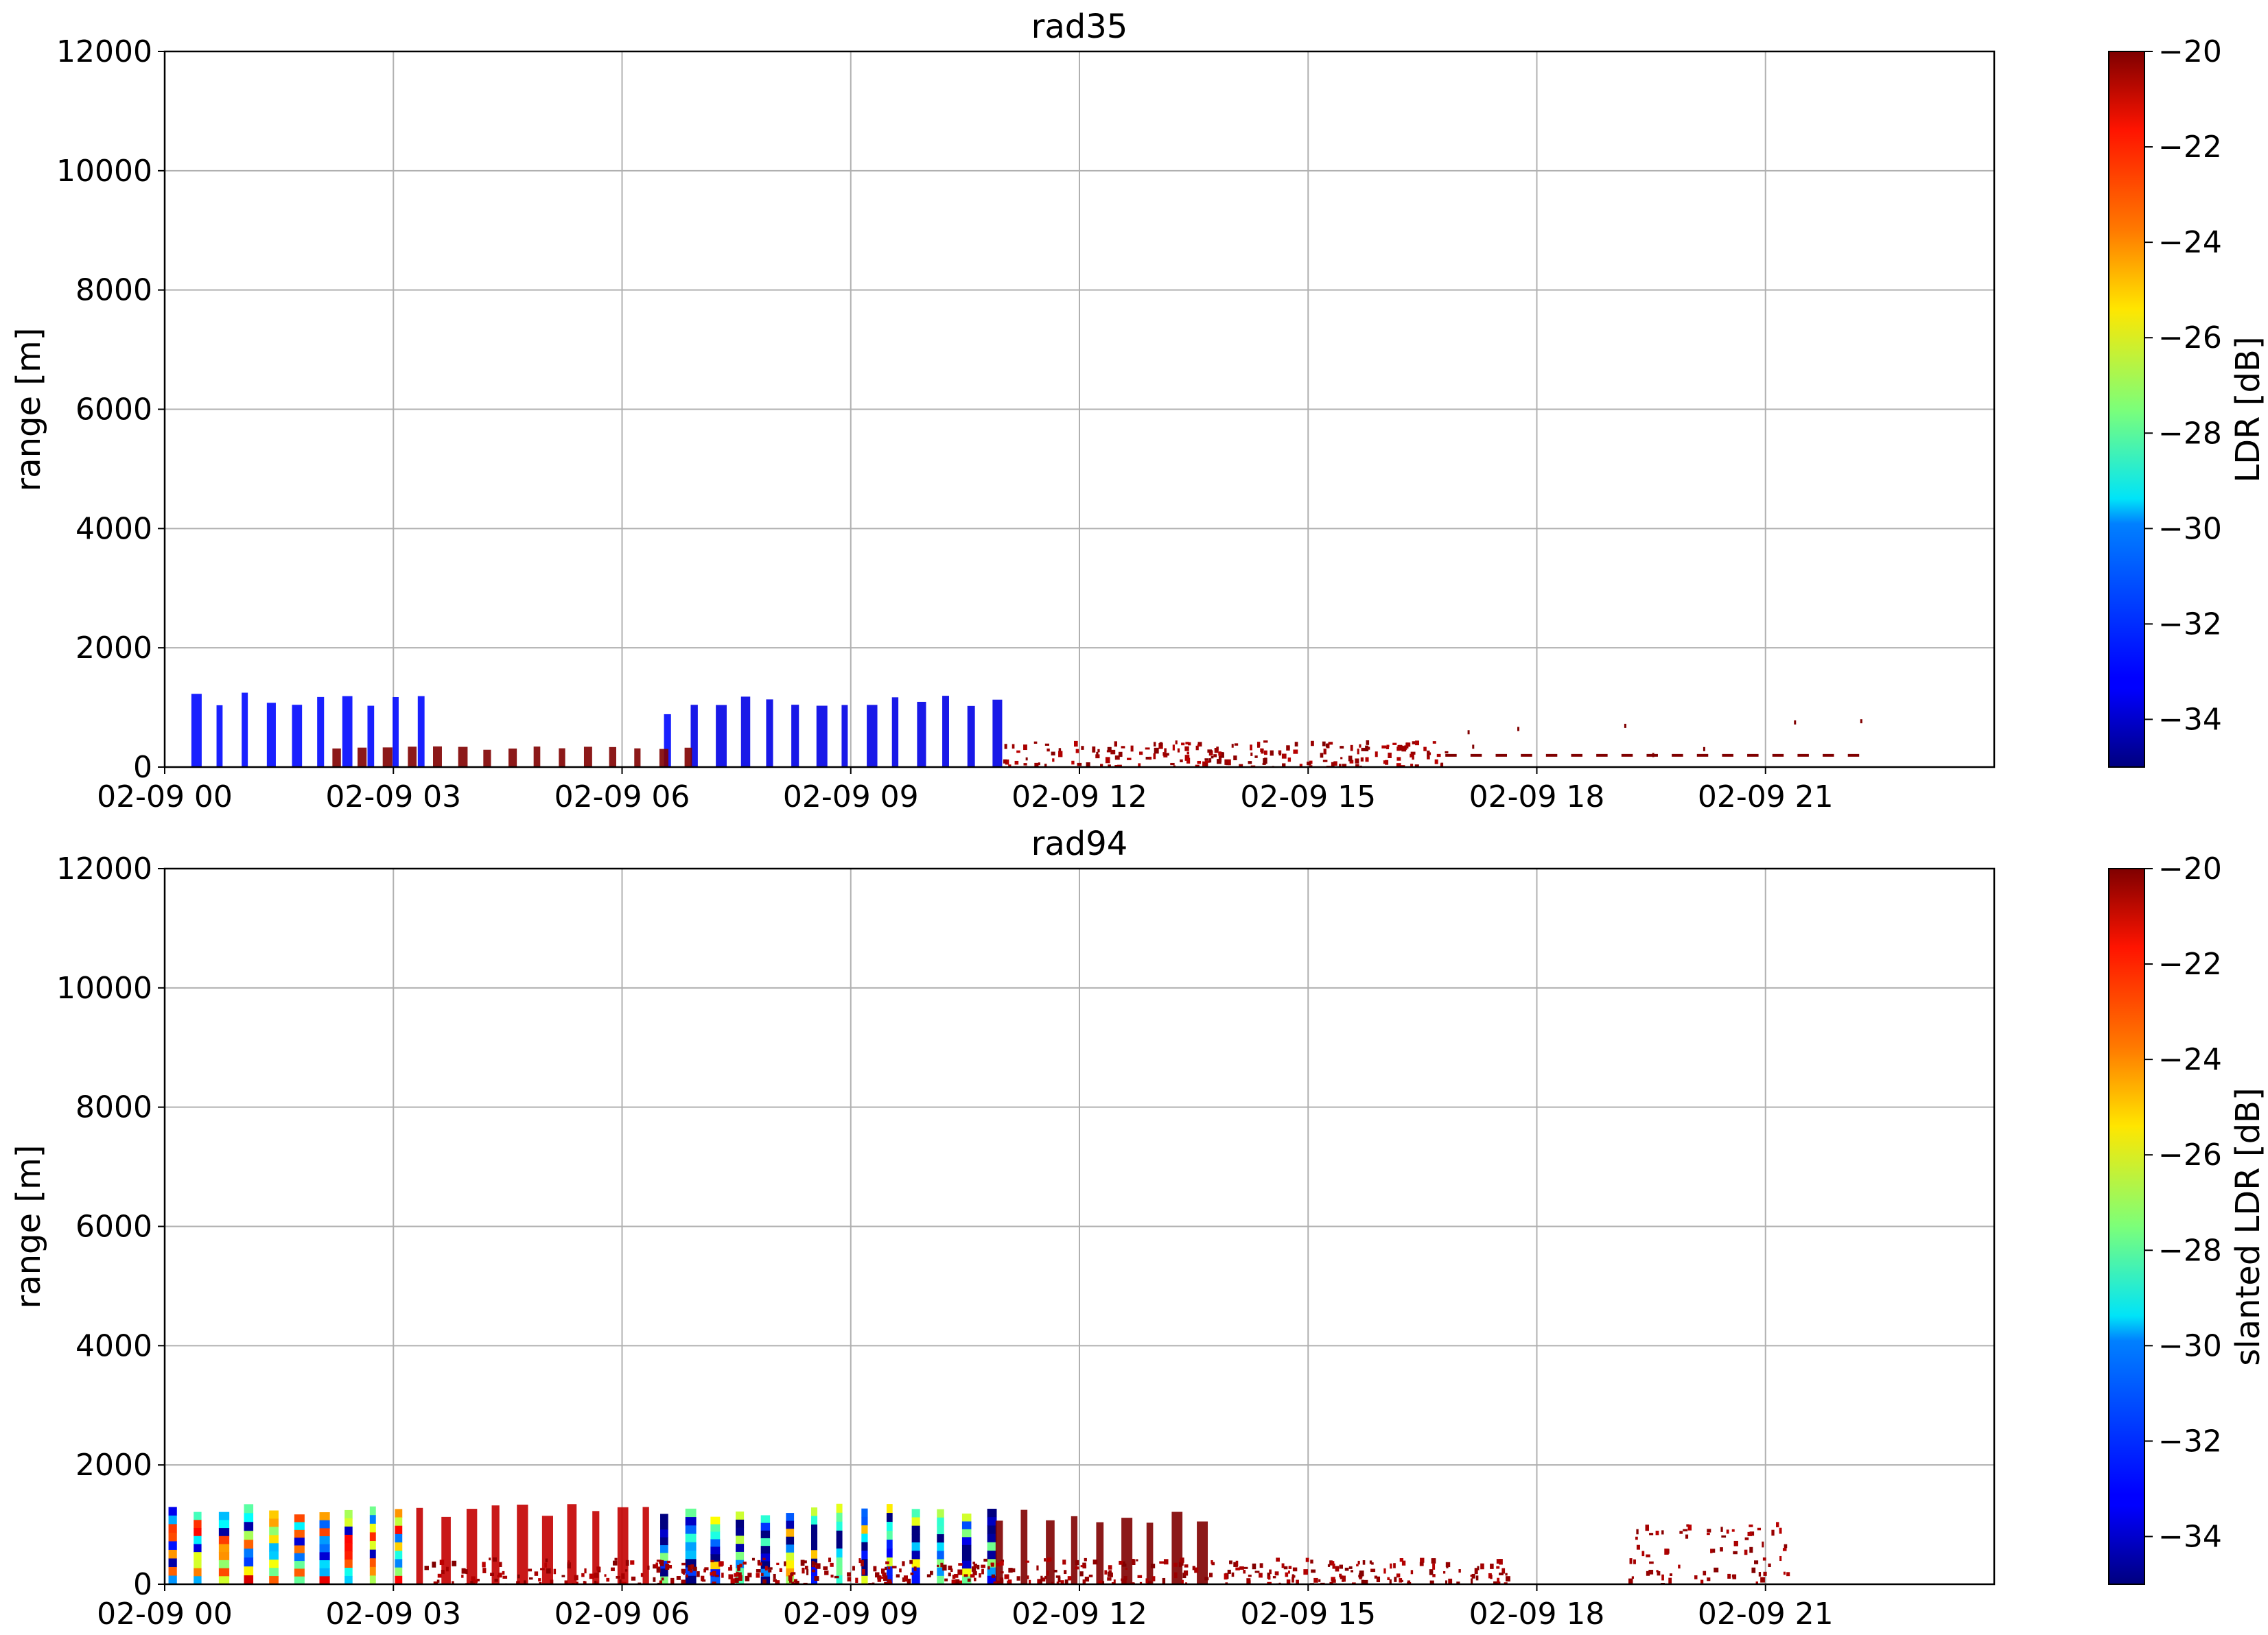  I want to click on y-tick-label: 2000, so click(113, 648).